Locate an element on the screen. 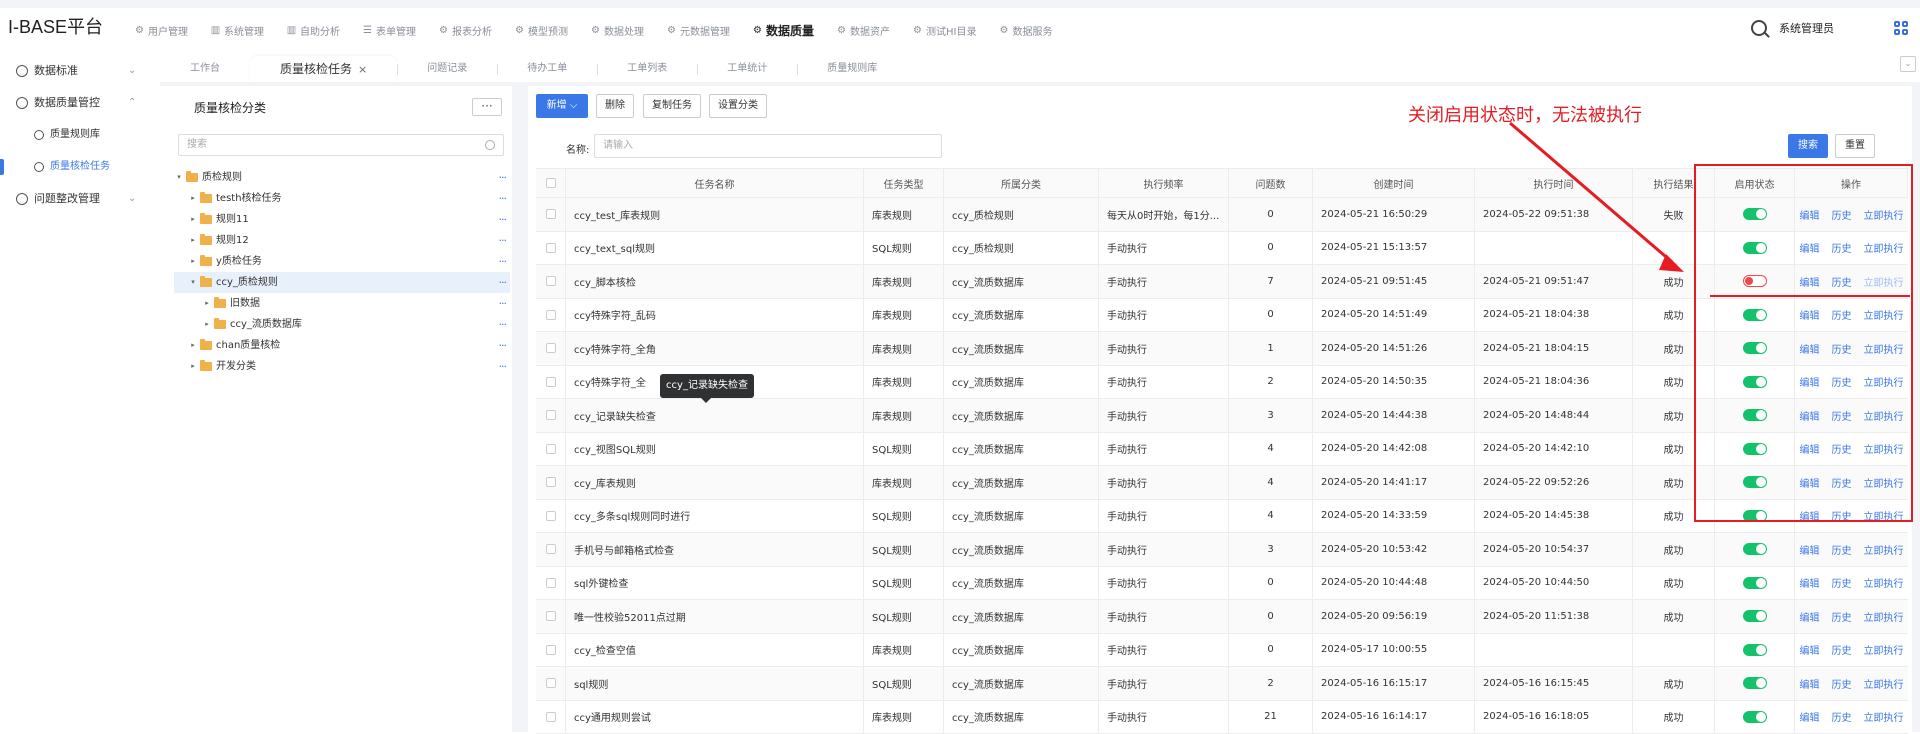 This screenshot has width=1920, height=734. topnav-item-9: ⚙数据资产 is located at coordinates (863, 30).